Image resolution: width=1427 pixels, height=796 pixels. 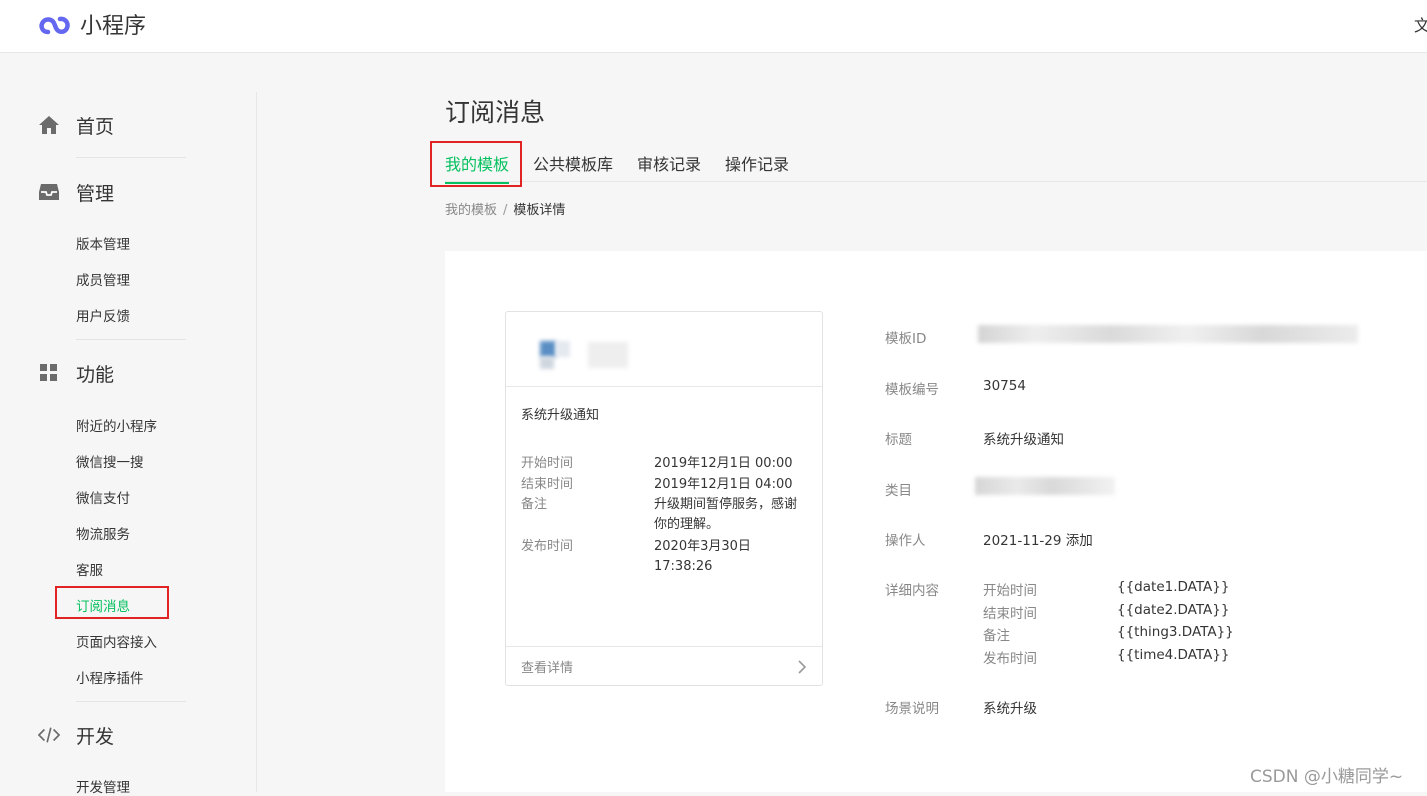 What do you see at coordinates (1327, 777) in the screenshot?
I see `watermark: CSDN @小糖同学~` at bounding box center [1327, 777].